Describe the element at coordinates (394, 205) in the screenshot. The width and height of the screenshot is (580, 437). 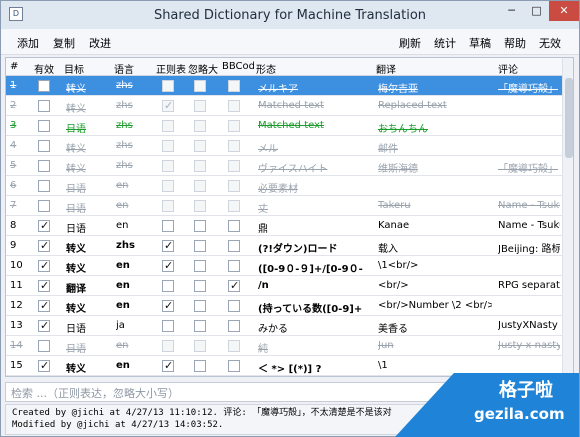
I see `cell-translation: Takeru` at that location.